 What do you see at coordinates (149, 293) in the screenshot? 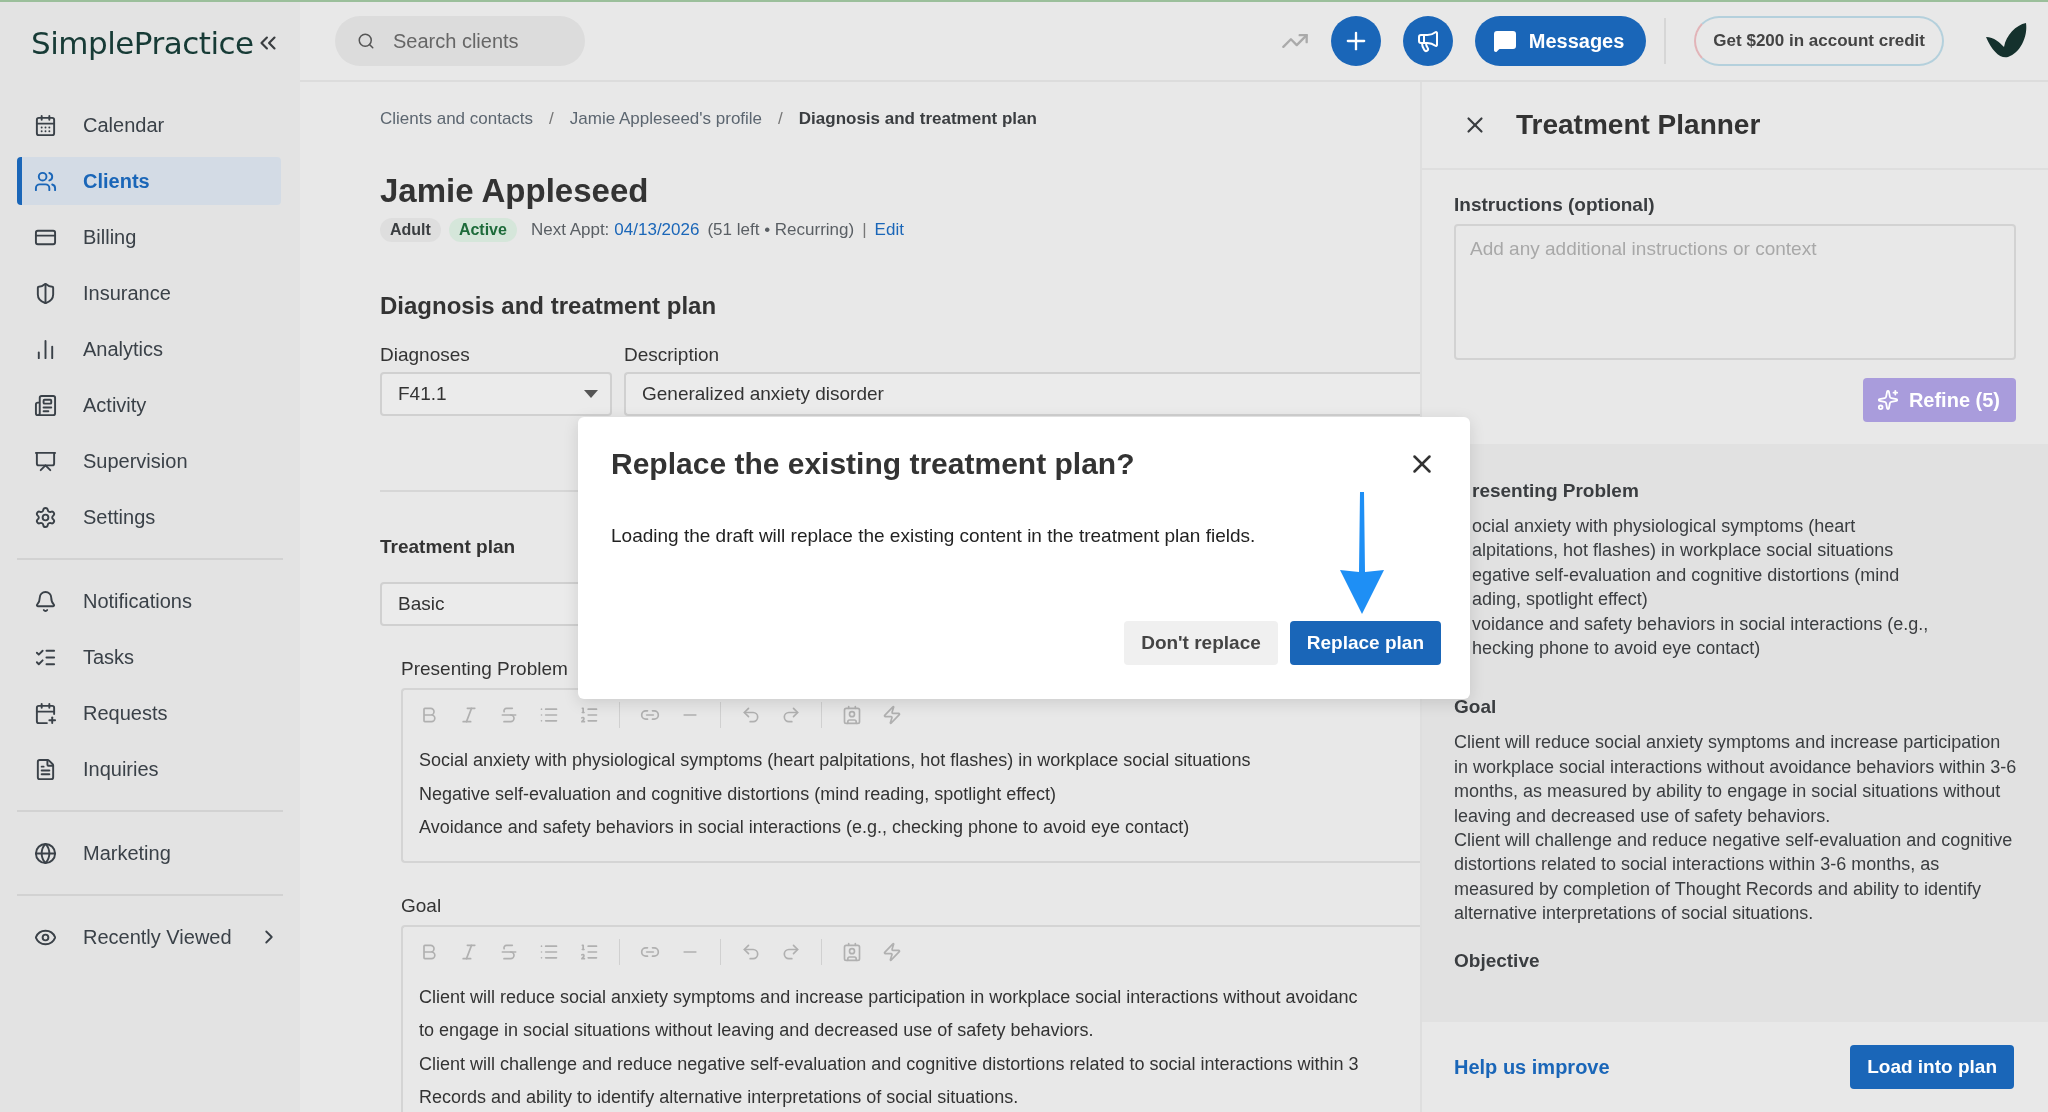
I see `sidebar-item: Insurance` at bounding box center [149, 293].